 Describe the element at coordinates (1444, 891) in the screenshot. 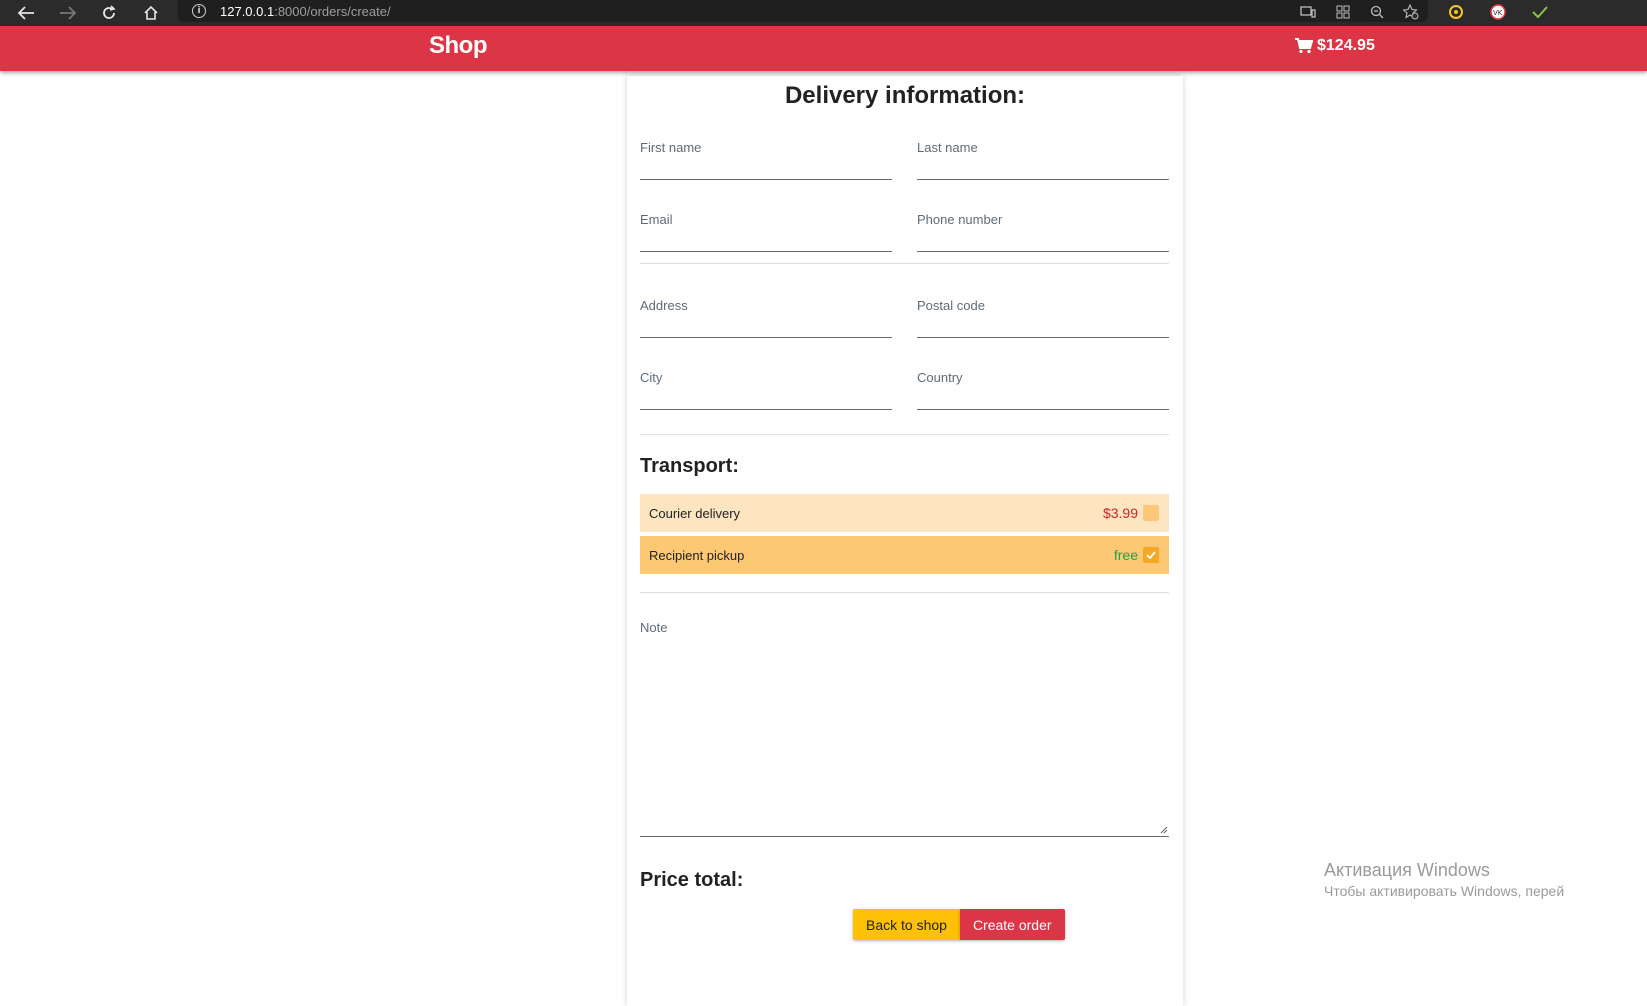

I see `watermark-subtitle: Чтобы активировать Windows, перей` at that location.